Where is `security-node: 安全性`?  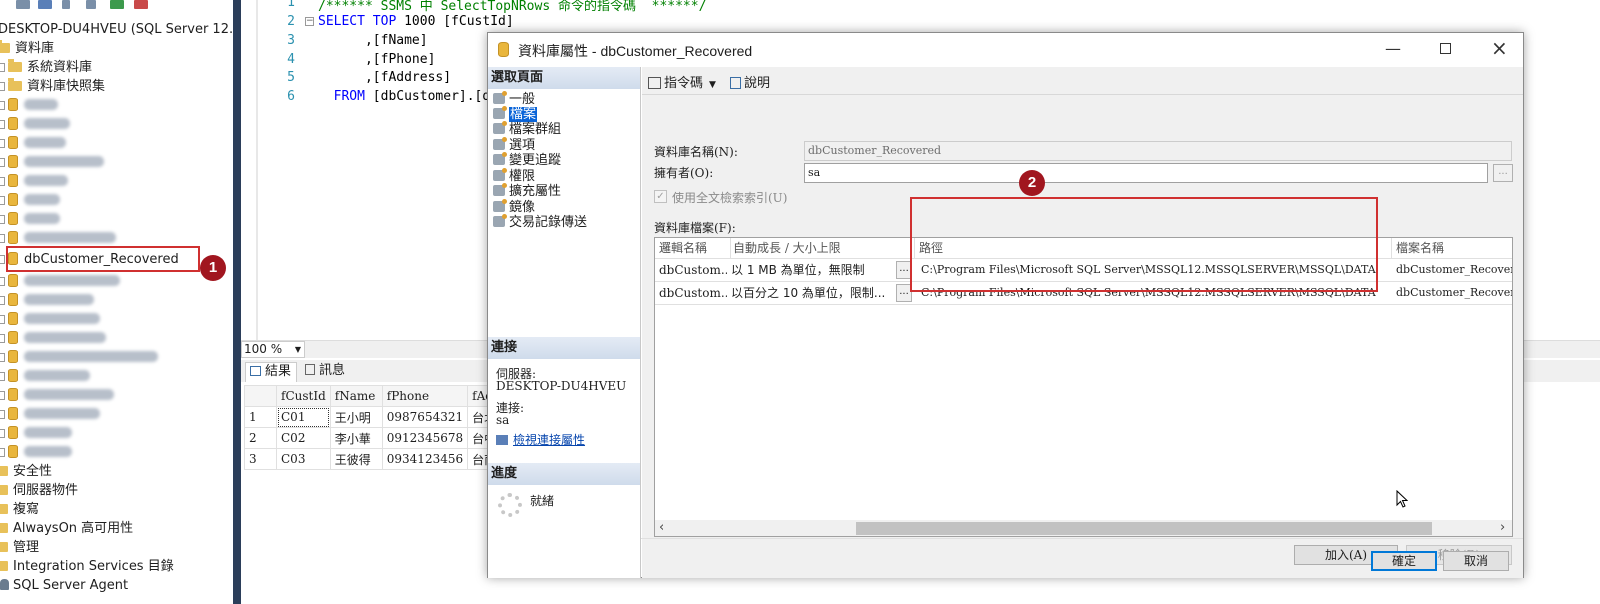 security-node: 安全性 is located at coordinates (26, 471).